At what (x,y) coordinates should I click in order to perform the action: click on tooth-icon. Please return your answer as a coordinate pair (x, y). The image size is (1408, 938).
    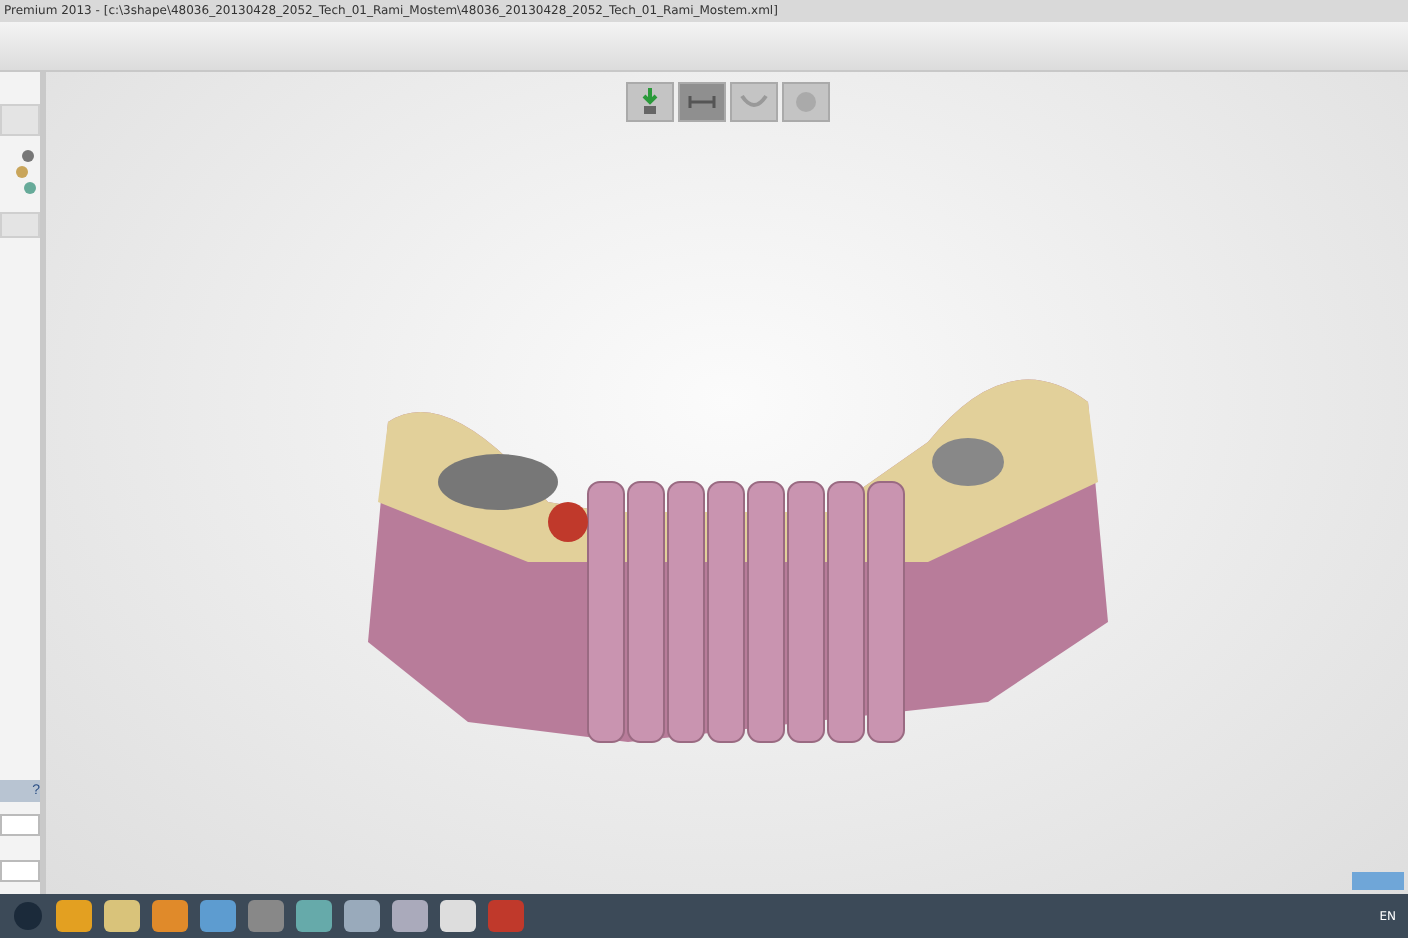
    Looking at the image, I should click on (649, 102).